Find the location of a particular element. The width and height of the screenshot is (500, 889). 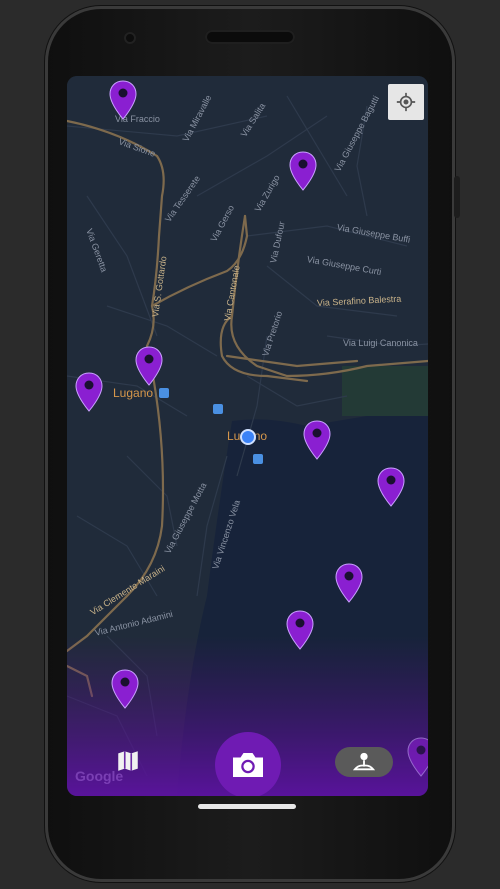

earpiece-speaker is located at coordinates (250, 37).